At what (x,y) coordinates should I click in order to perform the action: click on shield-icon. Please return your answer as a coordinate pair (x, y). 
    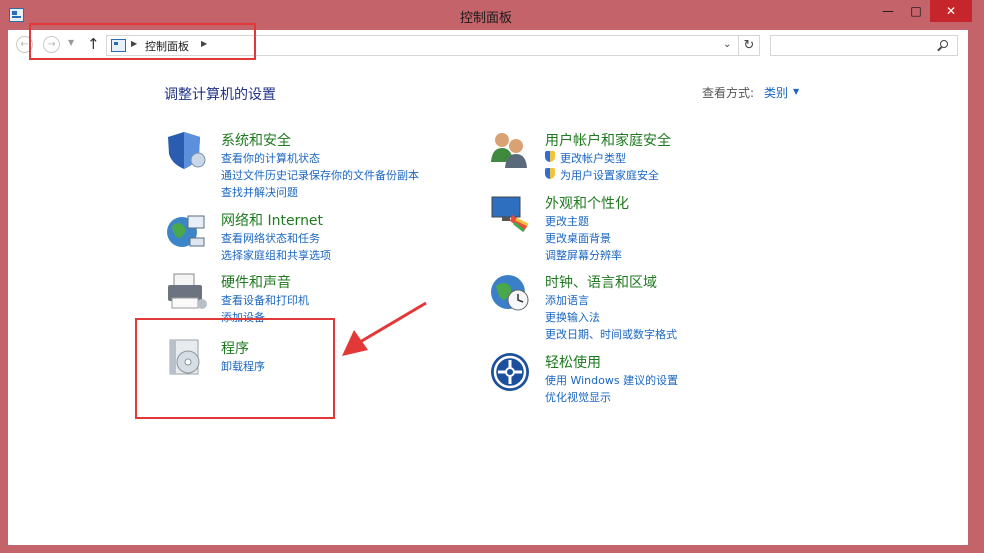
    Looking at the image, I should click on (187, 150).